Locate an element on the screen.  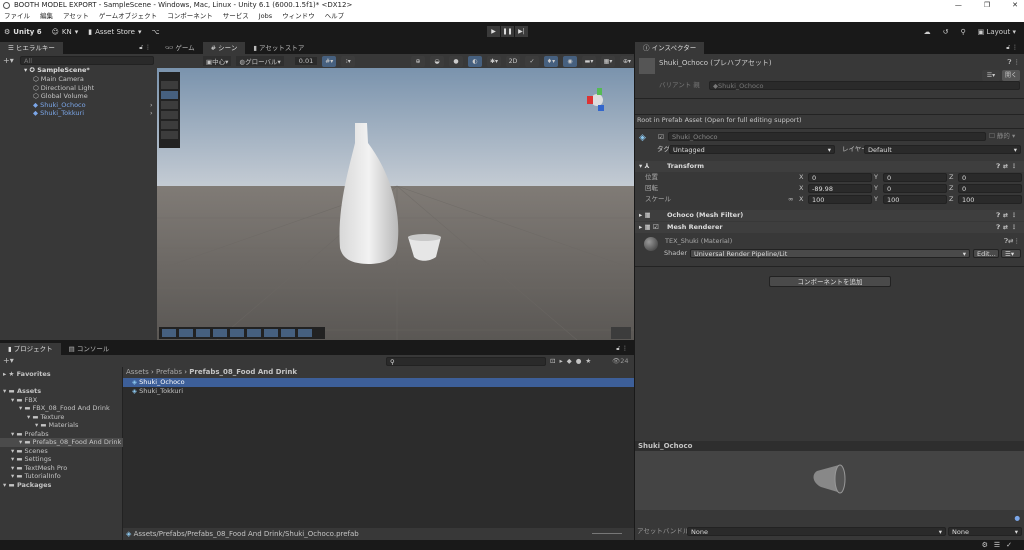
camera-icon: ▬▾ is located at coordinates (589, 61).